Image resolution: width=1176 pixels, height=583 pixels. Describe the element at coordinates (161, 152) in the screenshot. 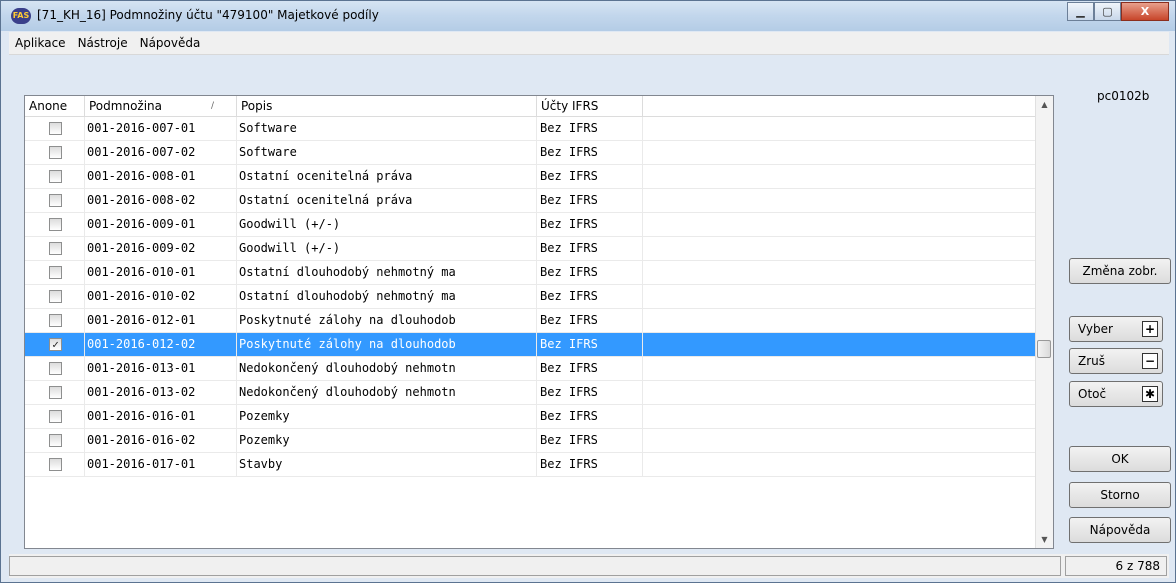

I see `subset-code-cell: 001-2016-007-02` at that location.